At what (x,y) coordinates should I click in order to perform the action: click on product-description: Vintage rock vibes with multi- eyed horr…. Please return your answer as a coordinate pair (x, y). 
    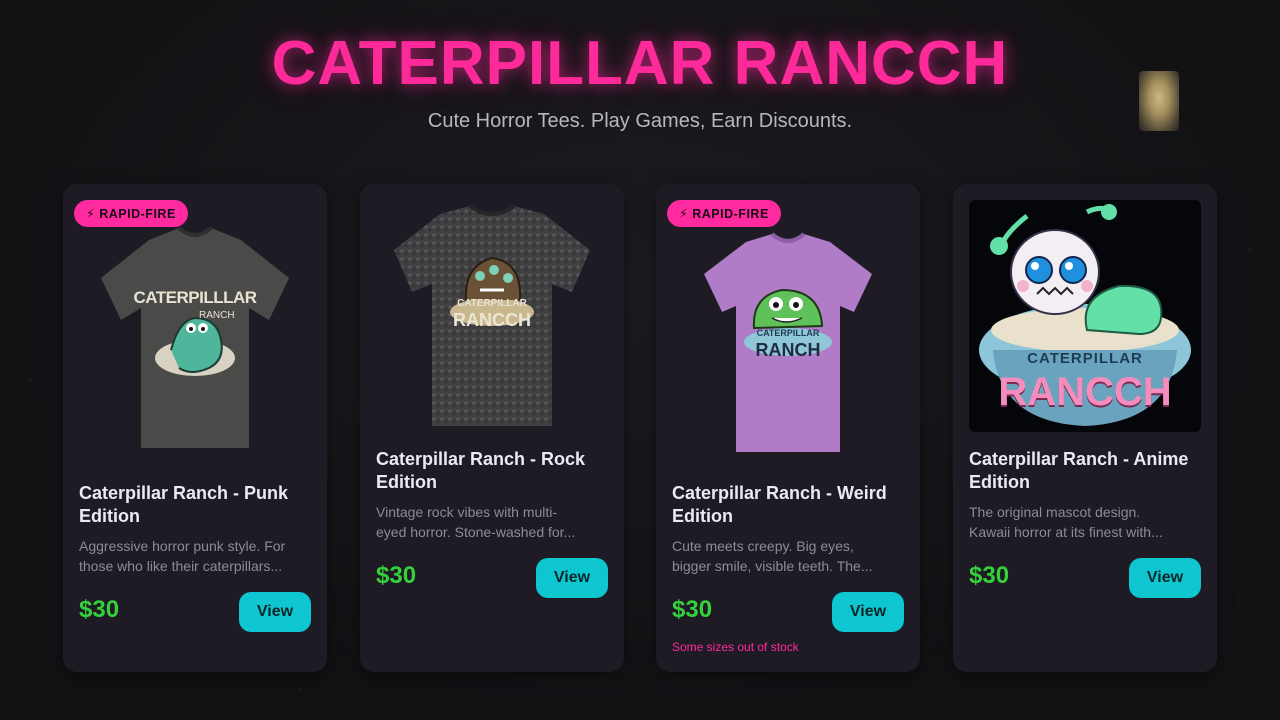
    Looking at the image, I should click on (476, 522).